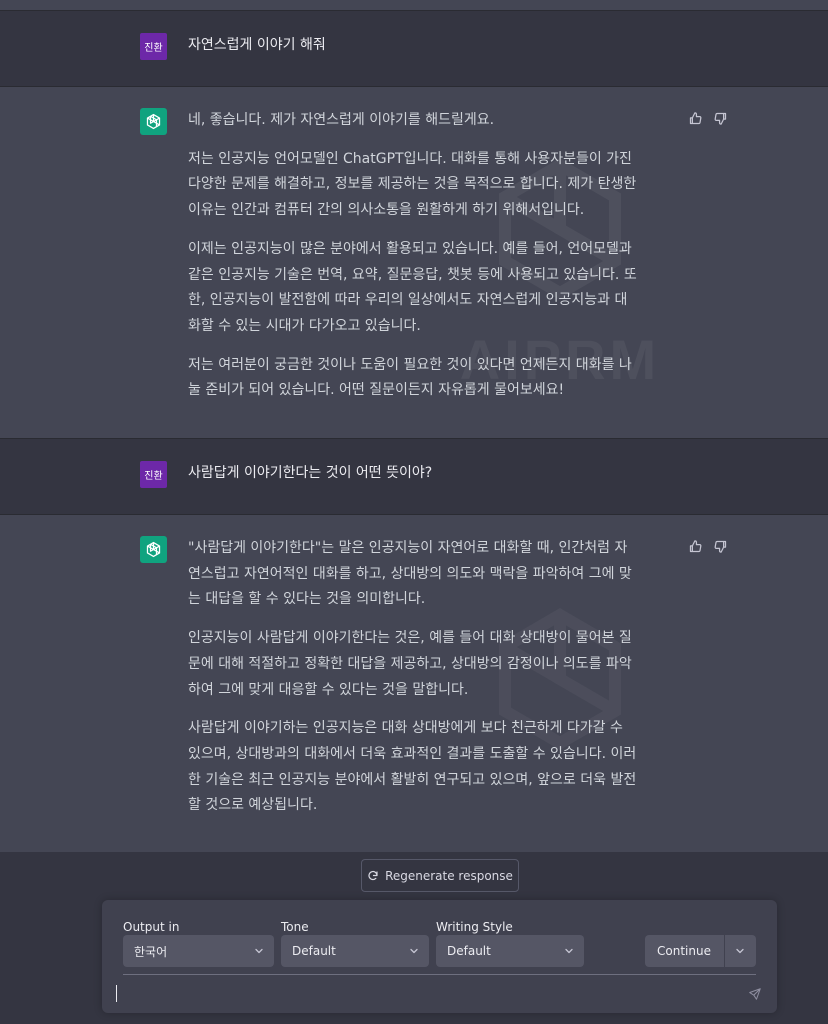 The width and height of the screenshot is (828, 1024). What do you see at coordinates (439, 974) in the screenshot?
I see `panel-divider` at bounding box center [439, 974].